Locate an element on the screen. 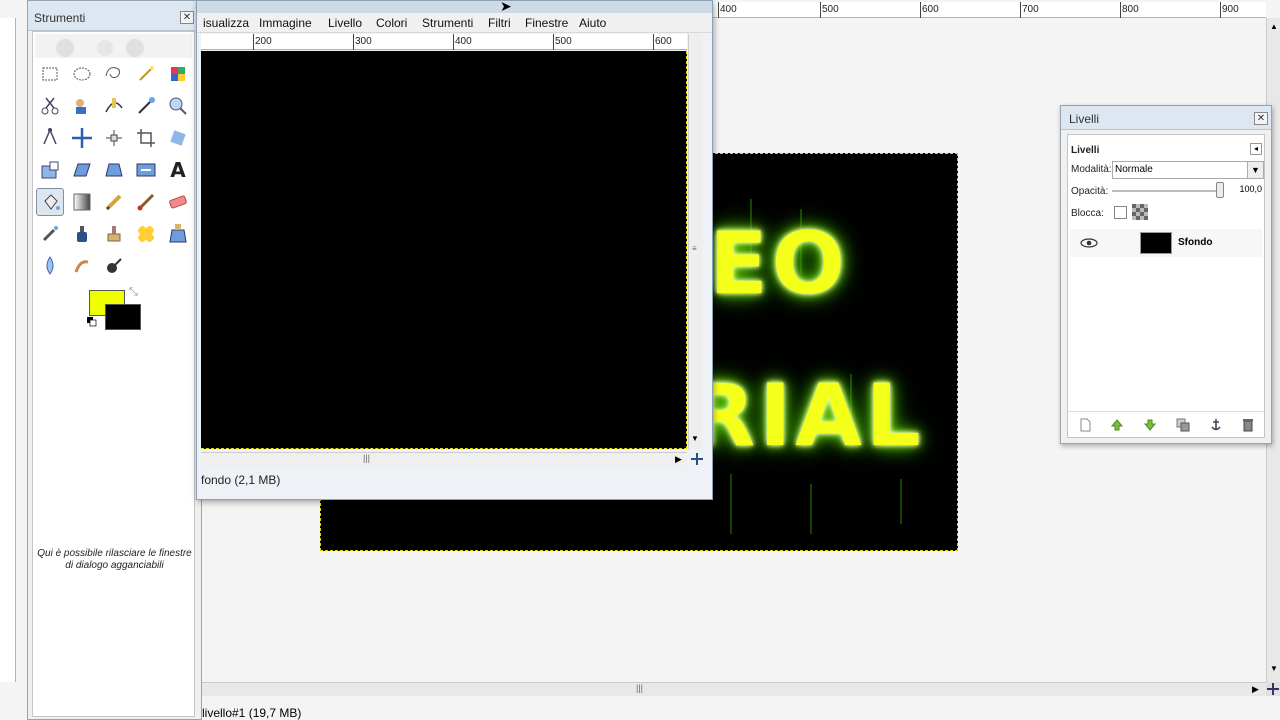  paintbrush-icon is located at coordinates (146, 202).